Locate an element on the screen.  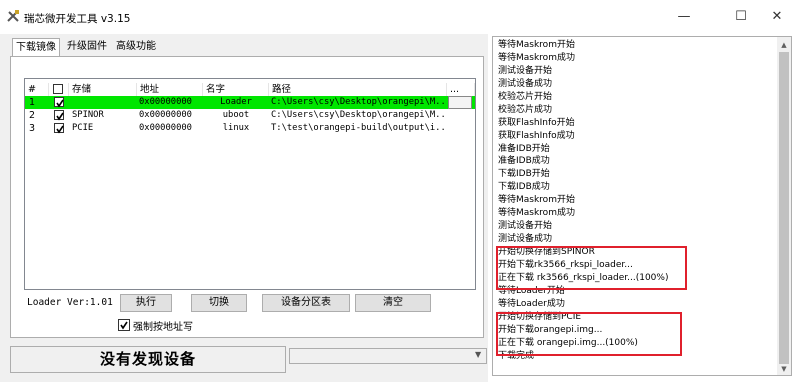
row-storage: PCIE is located at coordinates (83, 128).